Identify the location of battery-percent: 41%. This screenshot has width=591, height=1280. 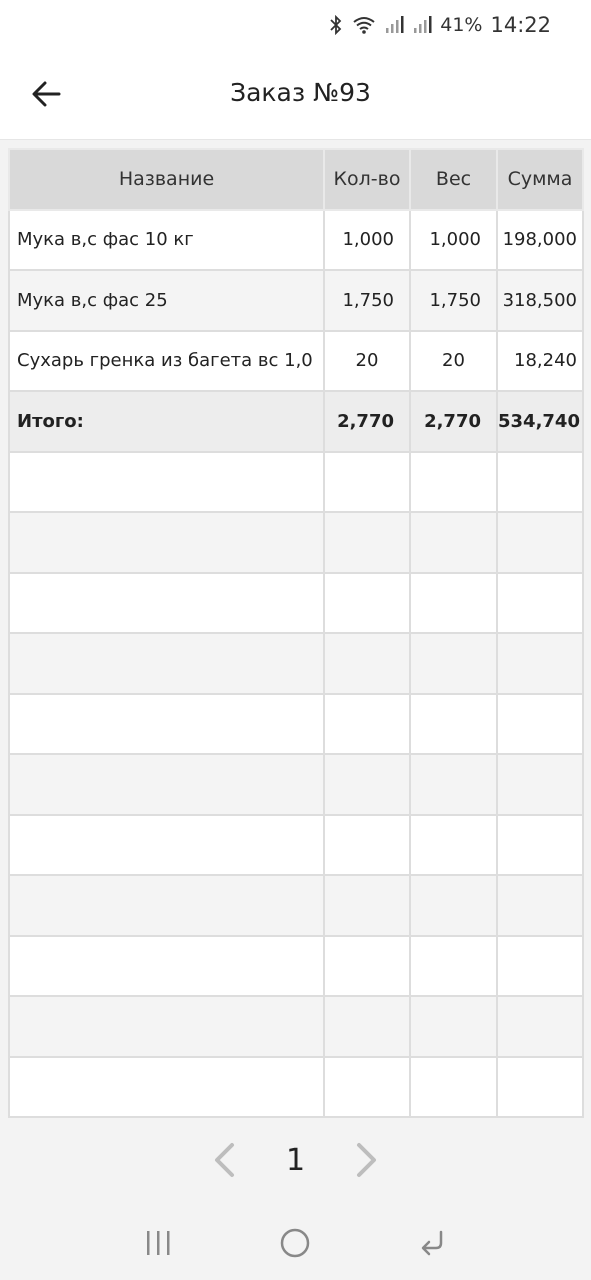
(461, 25).